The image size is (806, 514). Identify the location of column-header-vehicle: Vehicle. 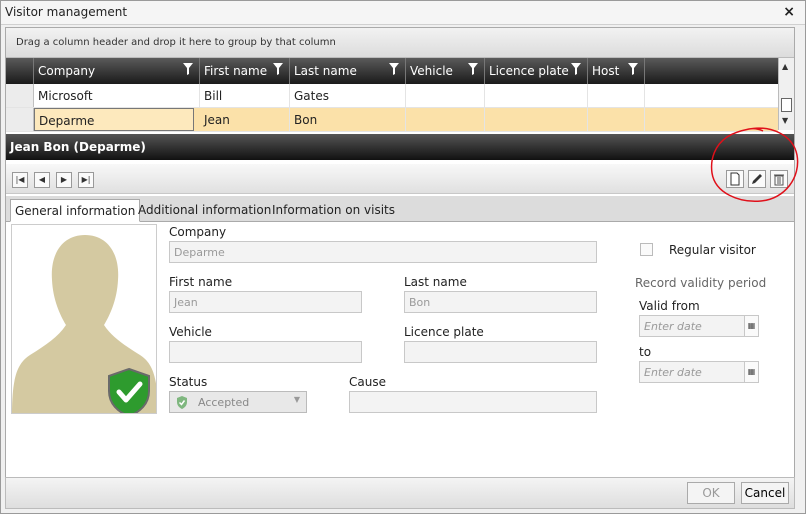
(445, 71).